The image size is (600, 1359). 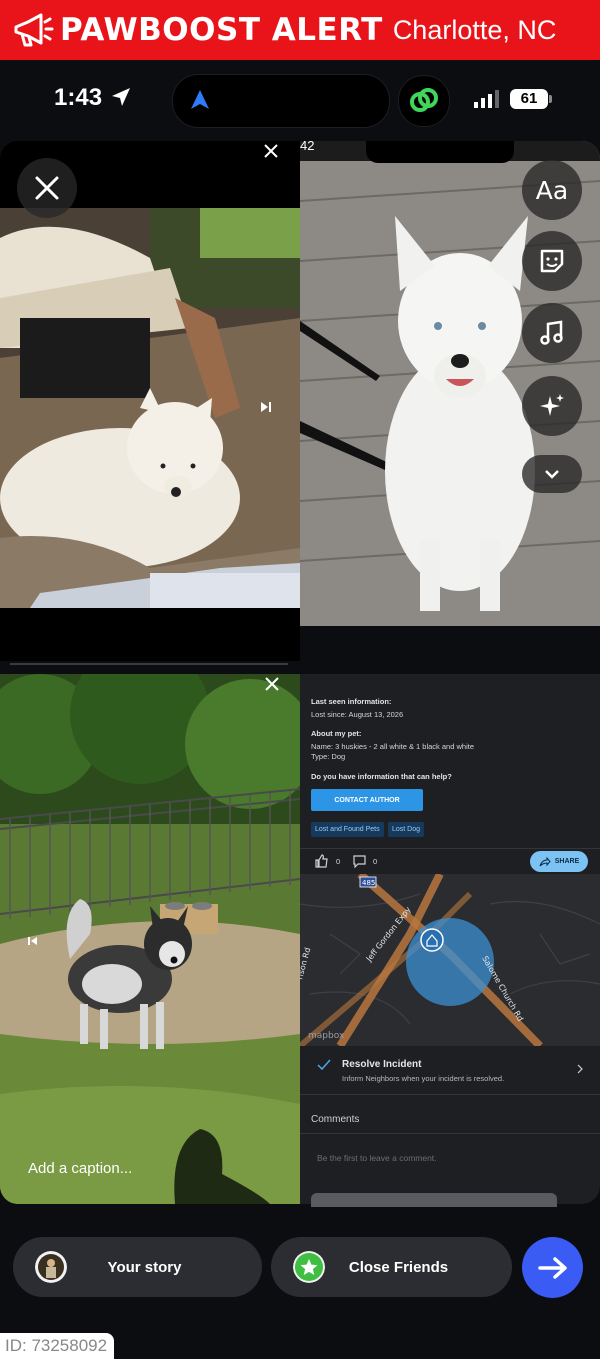 What do you see at coordinates (545, 861) in the screenshot?
I see `share-icon` at bounding box center [545, 861].